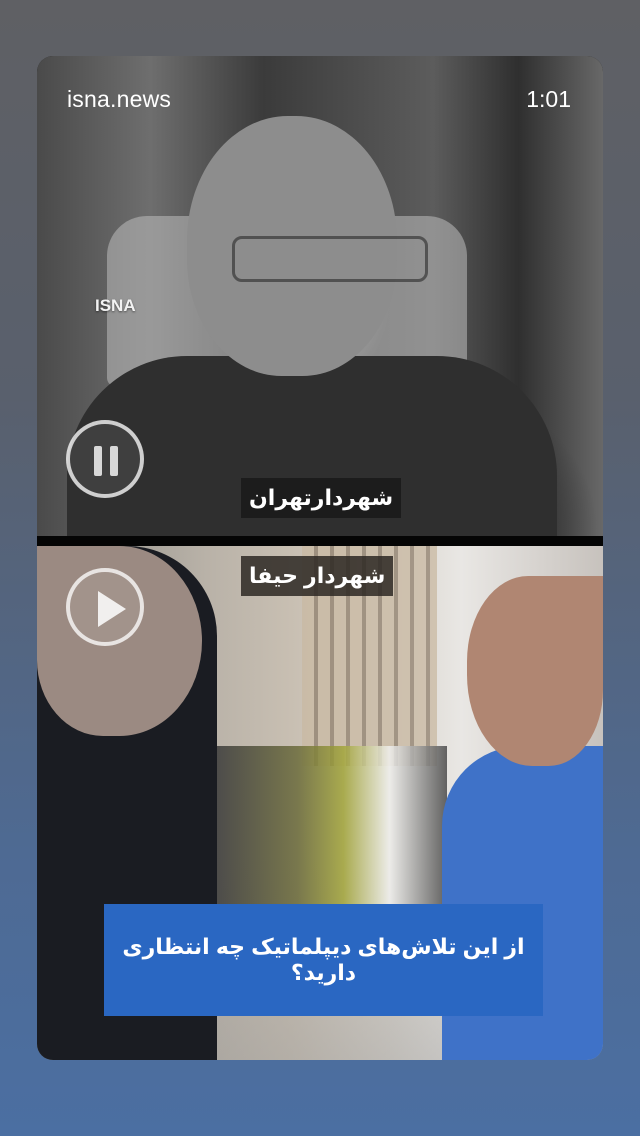  I want to click on panel-divider, so click(320, 541).